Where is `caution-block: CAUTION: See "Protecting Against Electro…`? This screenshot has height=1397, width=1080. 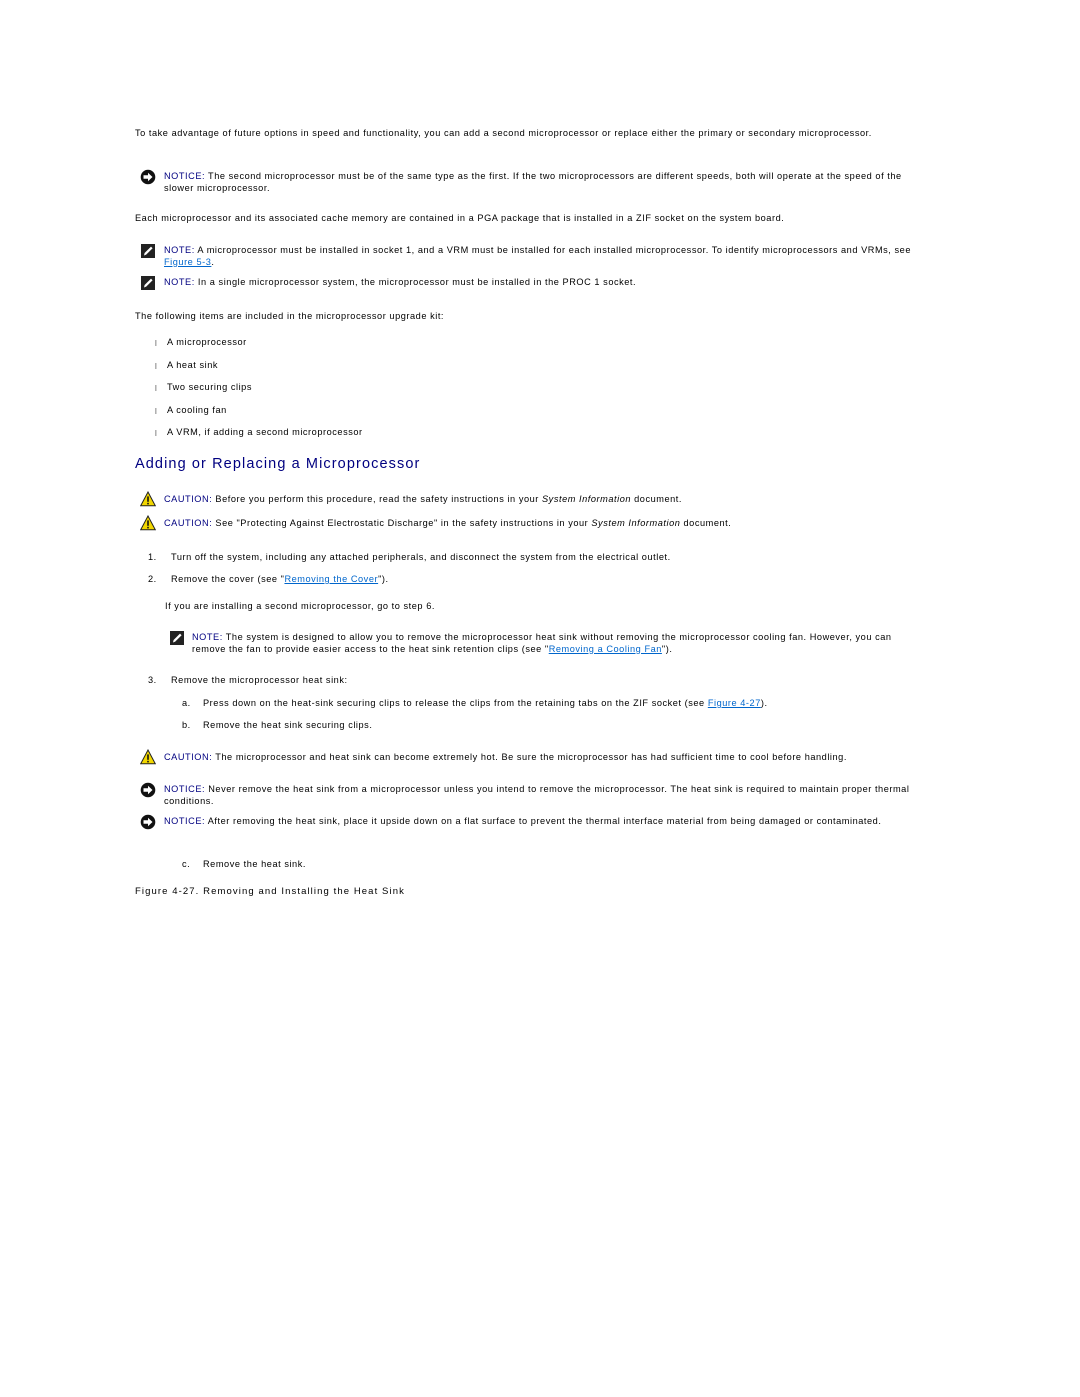
caution-block: CAUTION: See "Protecting Against Electro… is located at coordinates (546, 524).